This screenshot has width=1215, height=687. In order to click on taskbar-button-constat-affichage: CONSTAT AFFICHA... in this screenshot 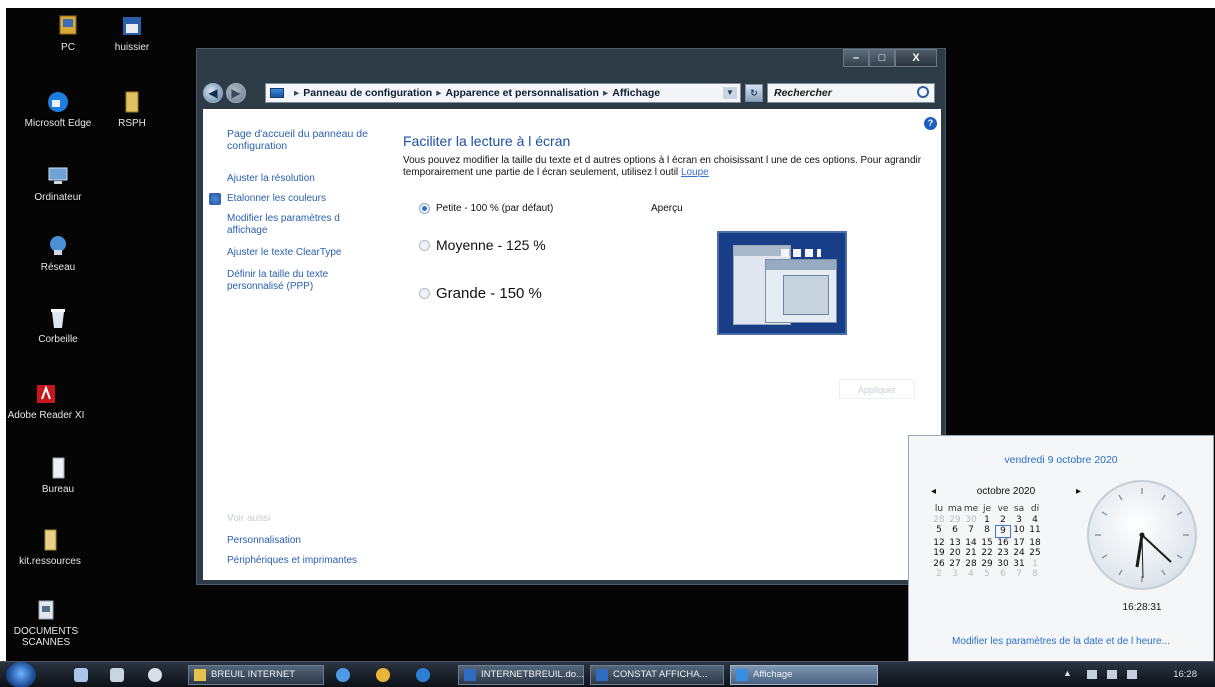, I will do `click(657, 675)`.